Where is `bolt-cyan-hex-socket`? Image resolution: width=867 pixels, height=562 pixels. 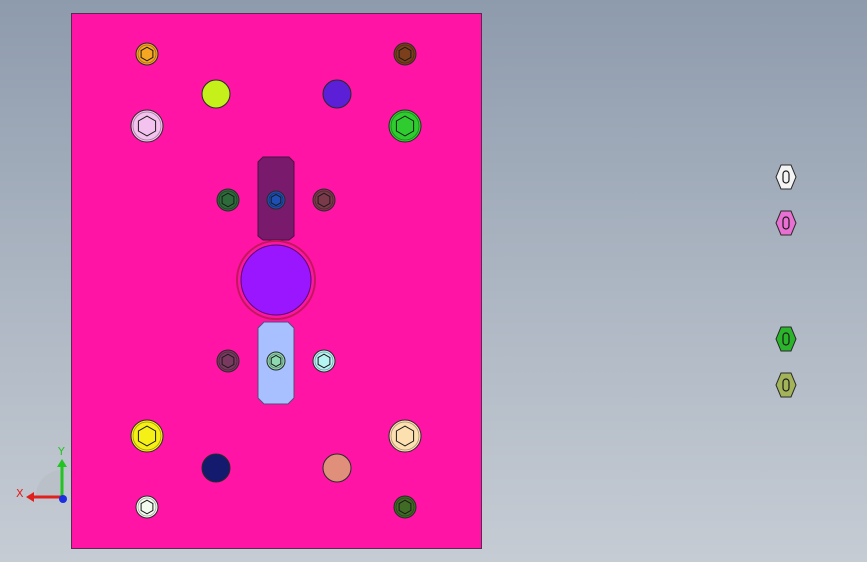 bolt-cyan-hex-socket is located at coordinates (324, 361).